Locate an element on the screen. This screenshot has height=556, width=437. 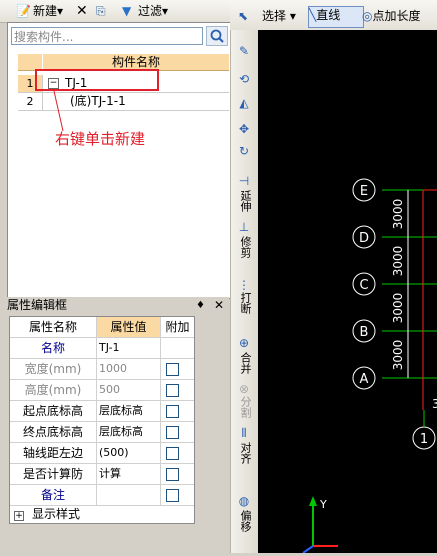
property-row: 备注 is located at coordinates (102, 495).